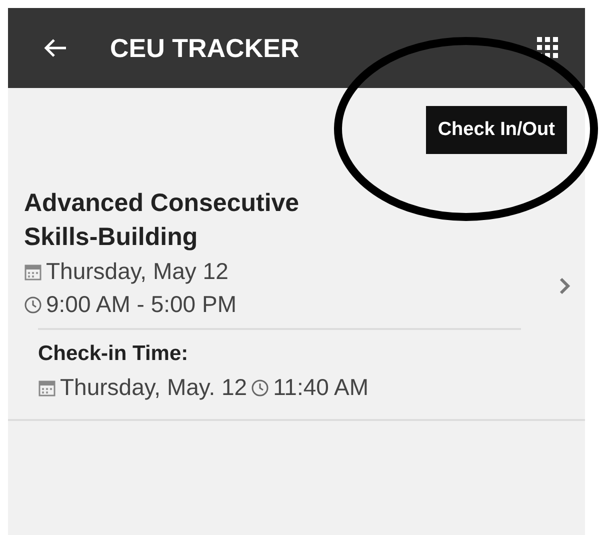 The height and width of the screenshot is (535, 602). I want to click on session-date: Thursday, May 12, so click(137, 271).